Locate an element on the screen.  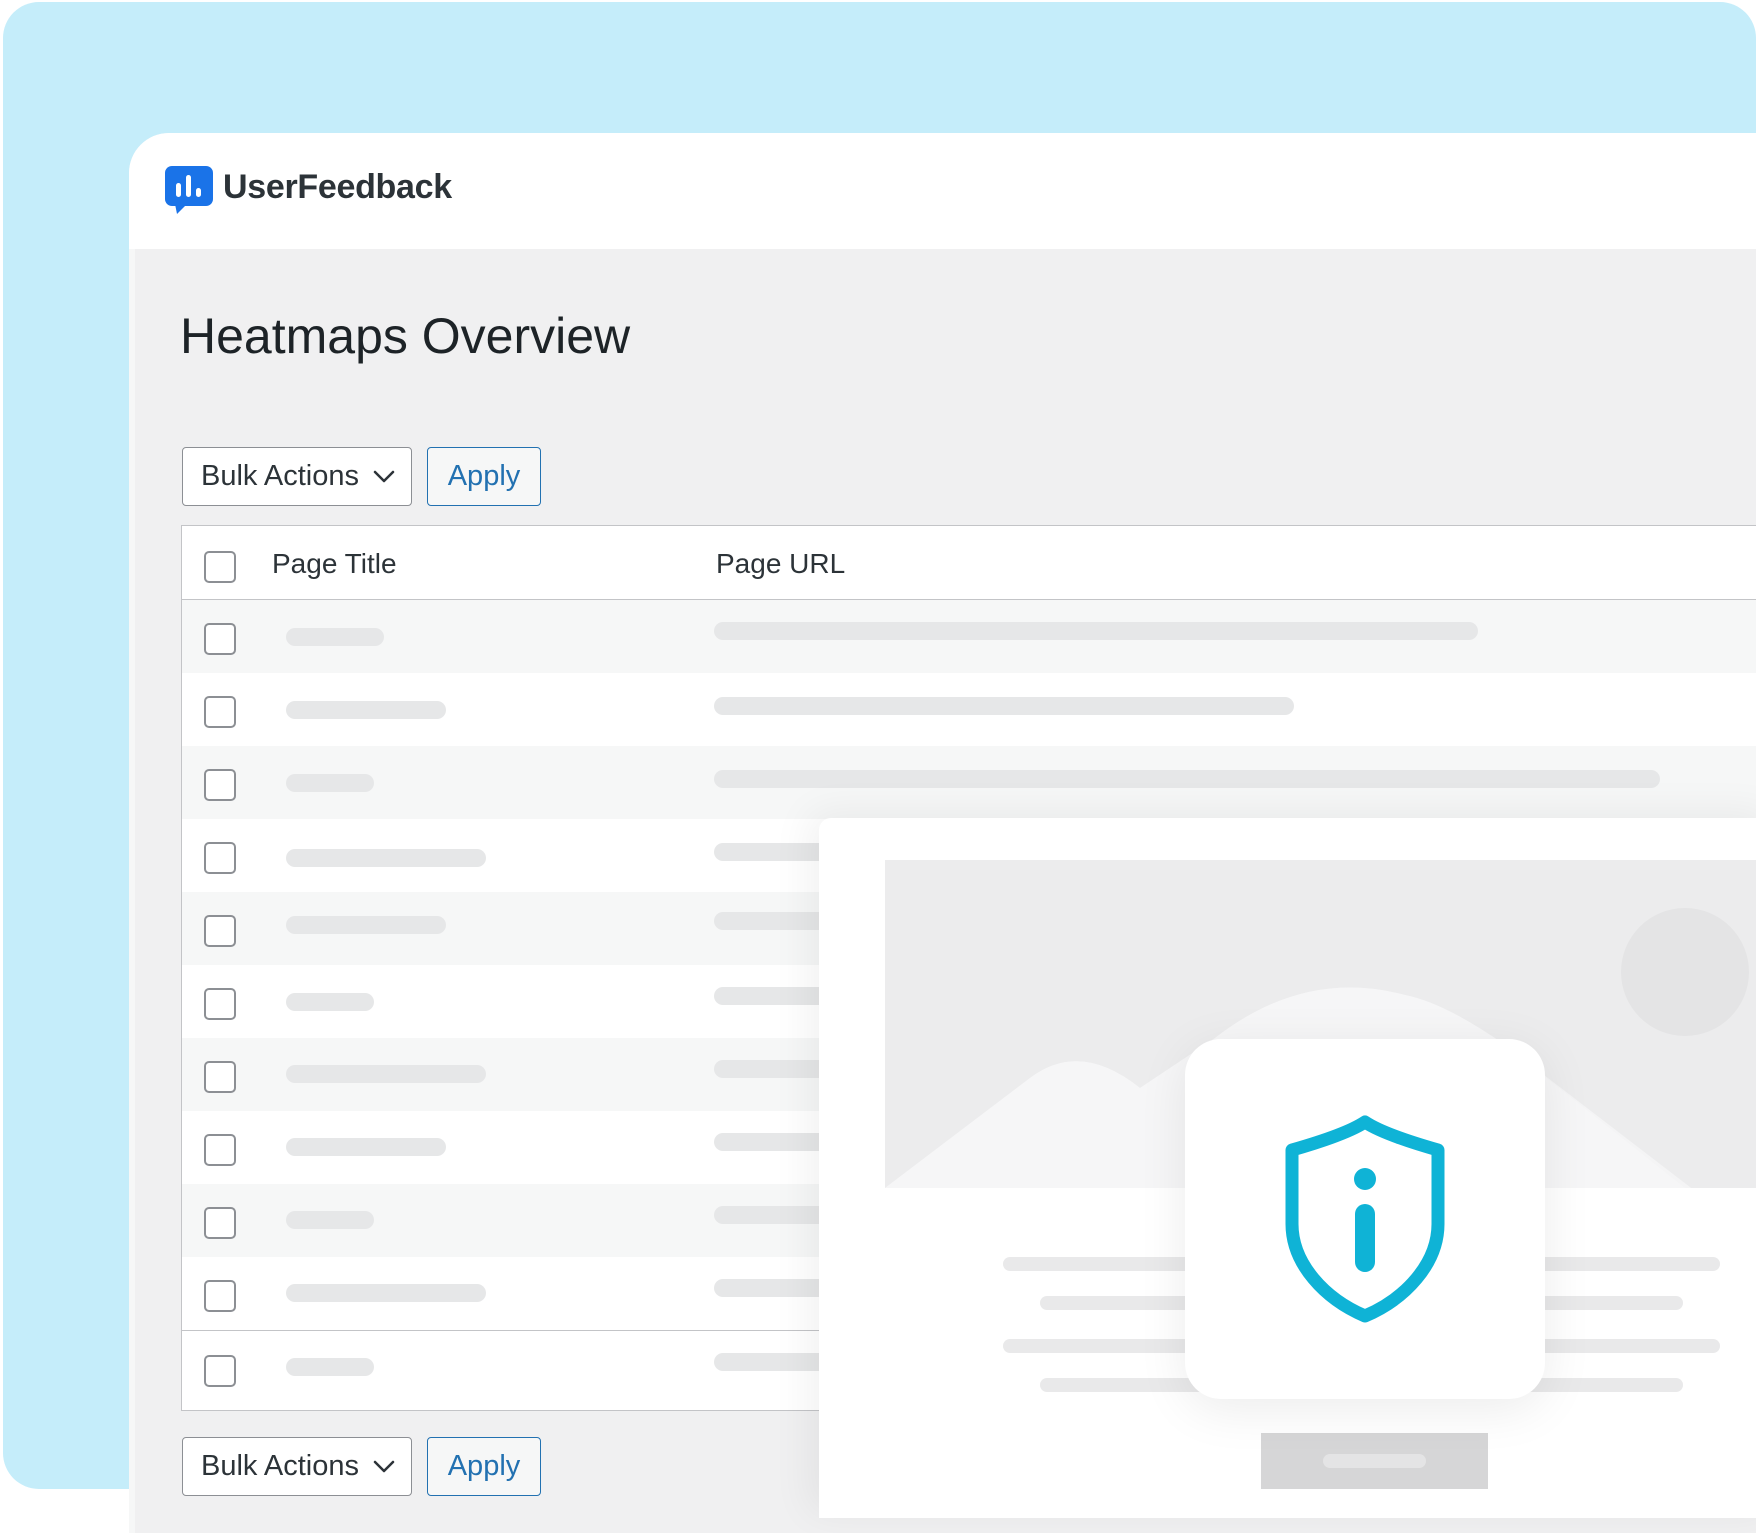
button-placeholder-label is located at coordinates (1374, 1461).